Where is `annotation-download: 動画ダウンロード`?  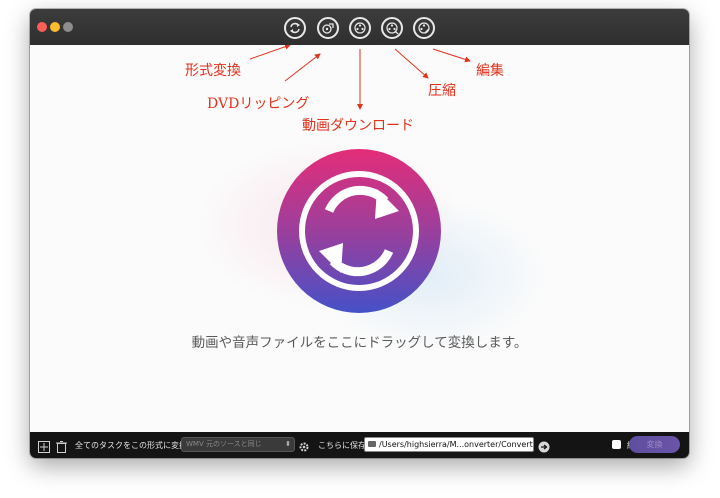 annotation-download: 動画ダウンロード is located at coordinates (358, 126).